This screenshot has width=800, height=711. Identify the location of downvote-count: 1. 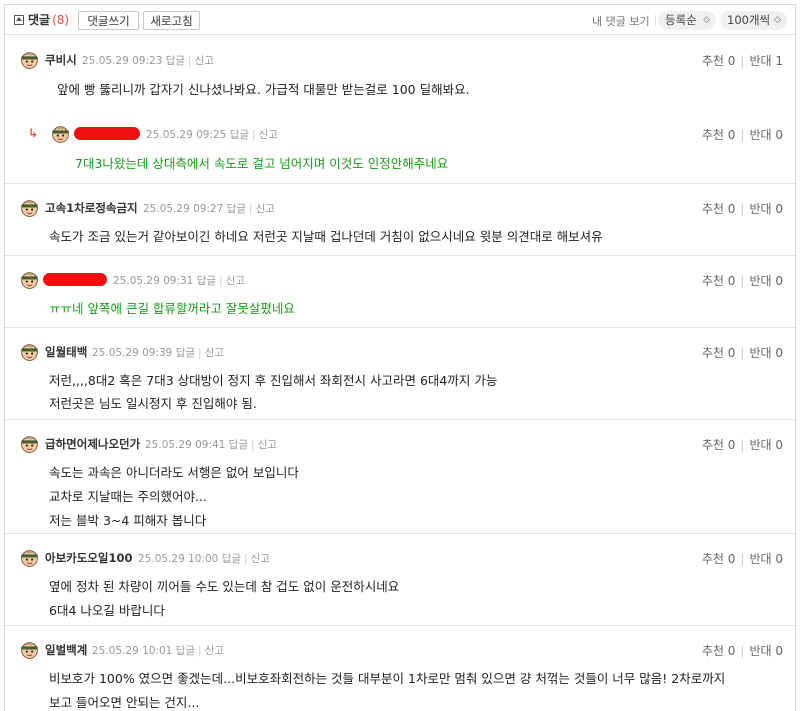
(779, 61).